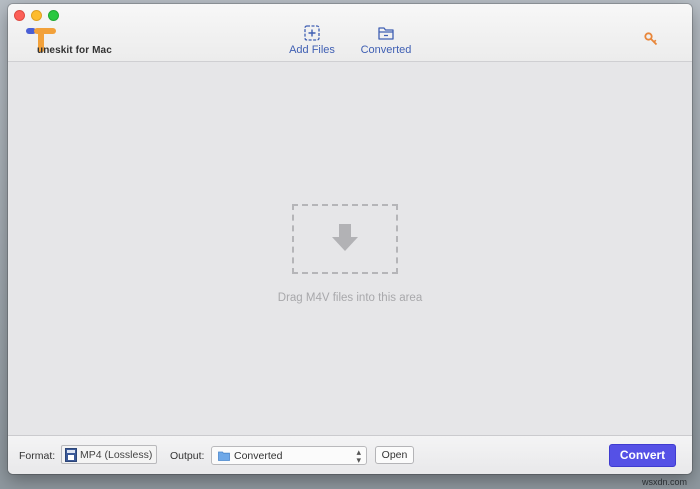  I want to click on app-logo-text: uneskit for Mac, so click(74, 50).